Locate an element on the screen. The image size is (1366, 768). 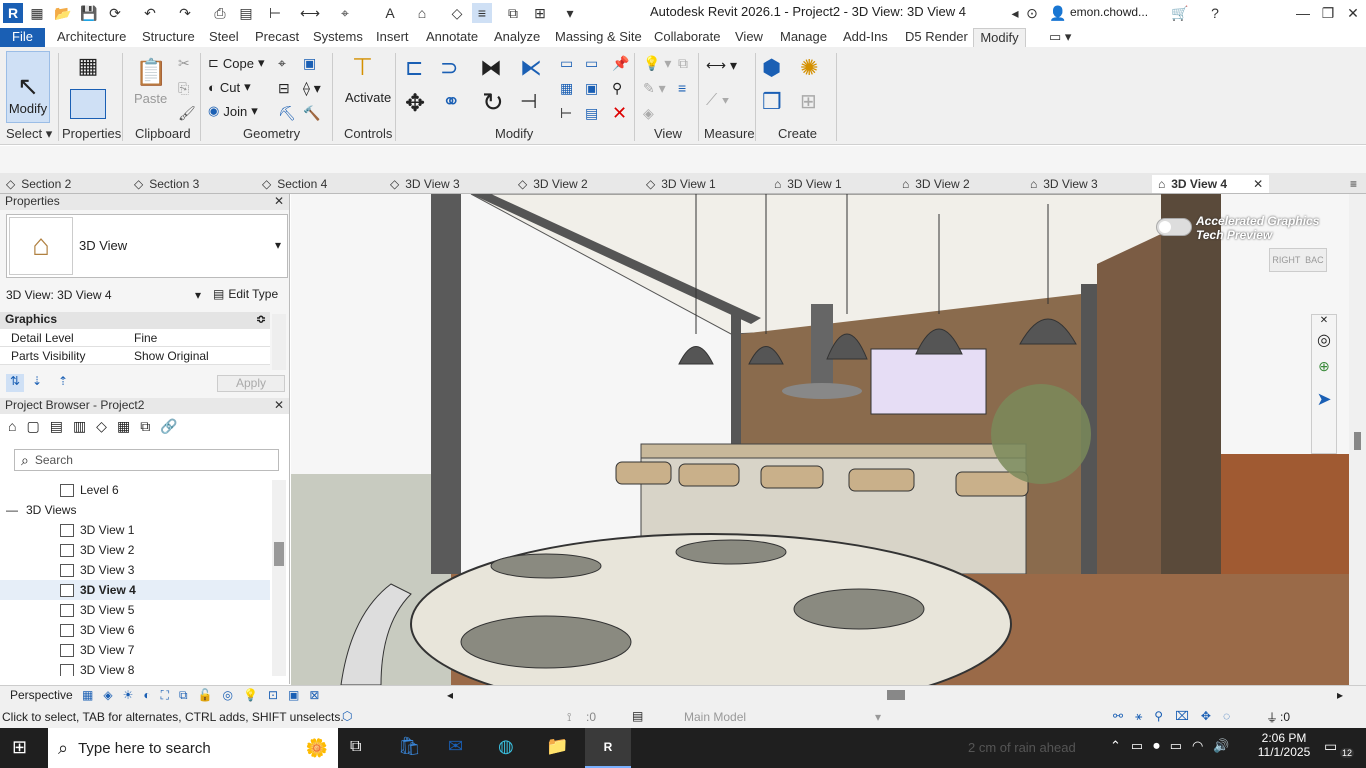
mirror-pick-axis-icon: ⧓ is located at coordinates (491, 68).